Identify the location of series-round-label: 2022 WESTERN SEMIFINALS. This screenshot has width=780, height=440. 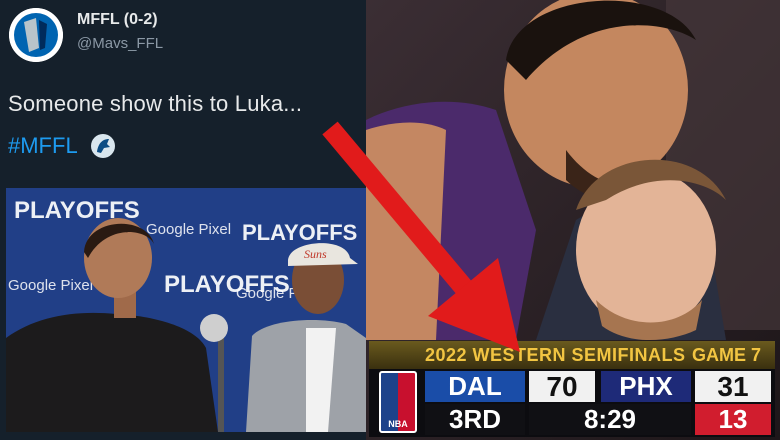
(555, 355).